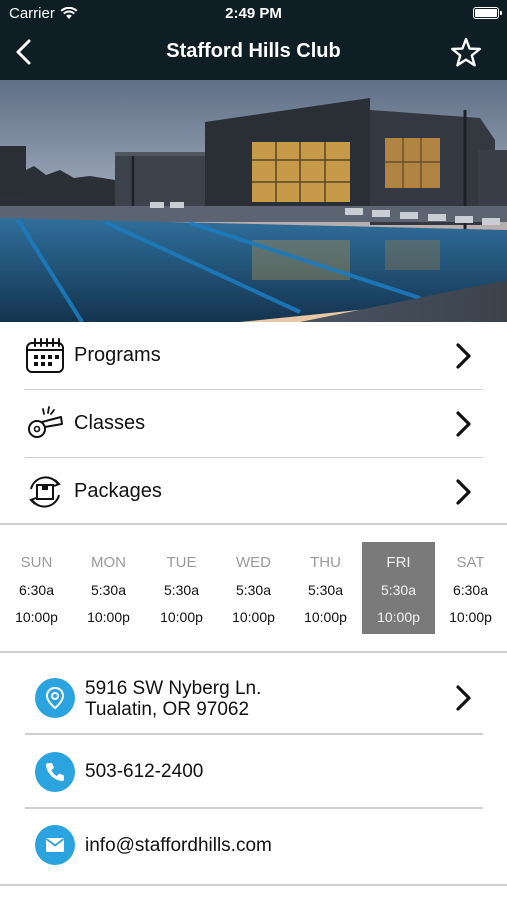  I want to click on day-name: SAT, so click(470, 562).